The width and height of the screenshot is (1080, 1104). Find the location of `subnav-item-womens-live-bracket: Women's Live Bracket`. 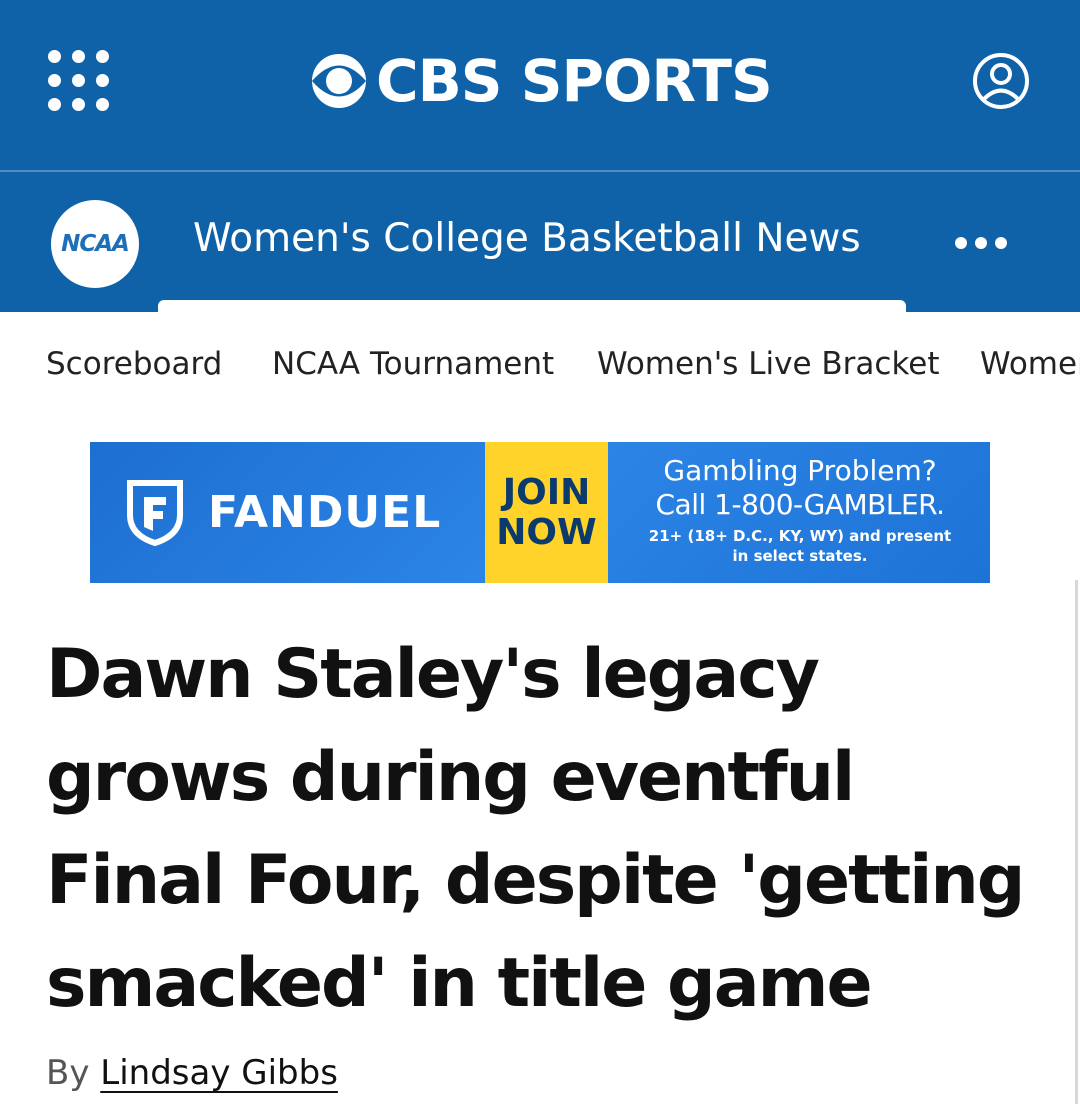

subnav-item-womens-live-bracket: Women's Live Bracket is located at coordinates (768, 364).